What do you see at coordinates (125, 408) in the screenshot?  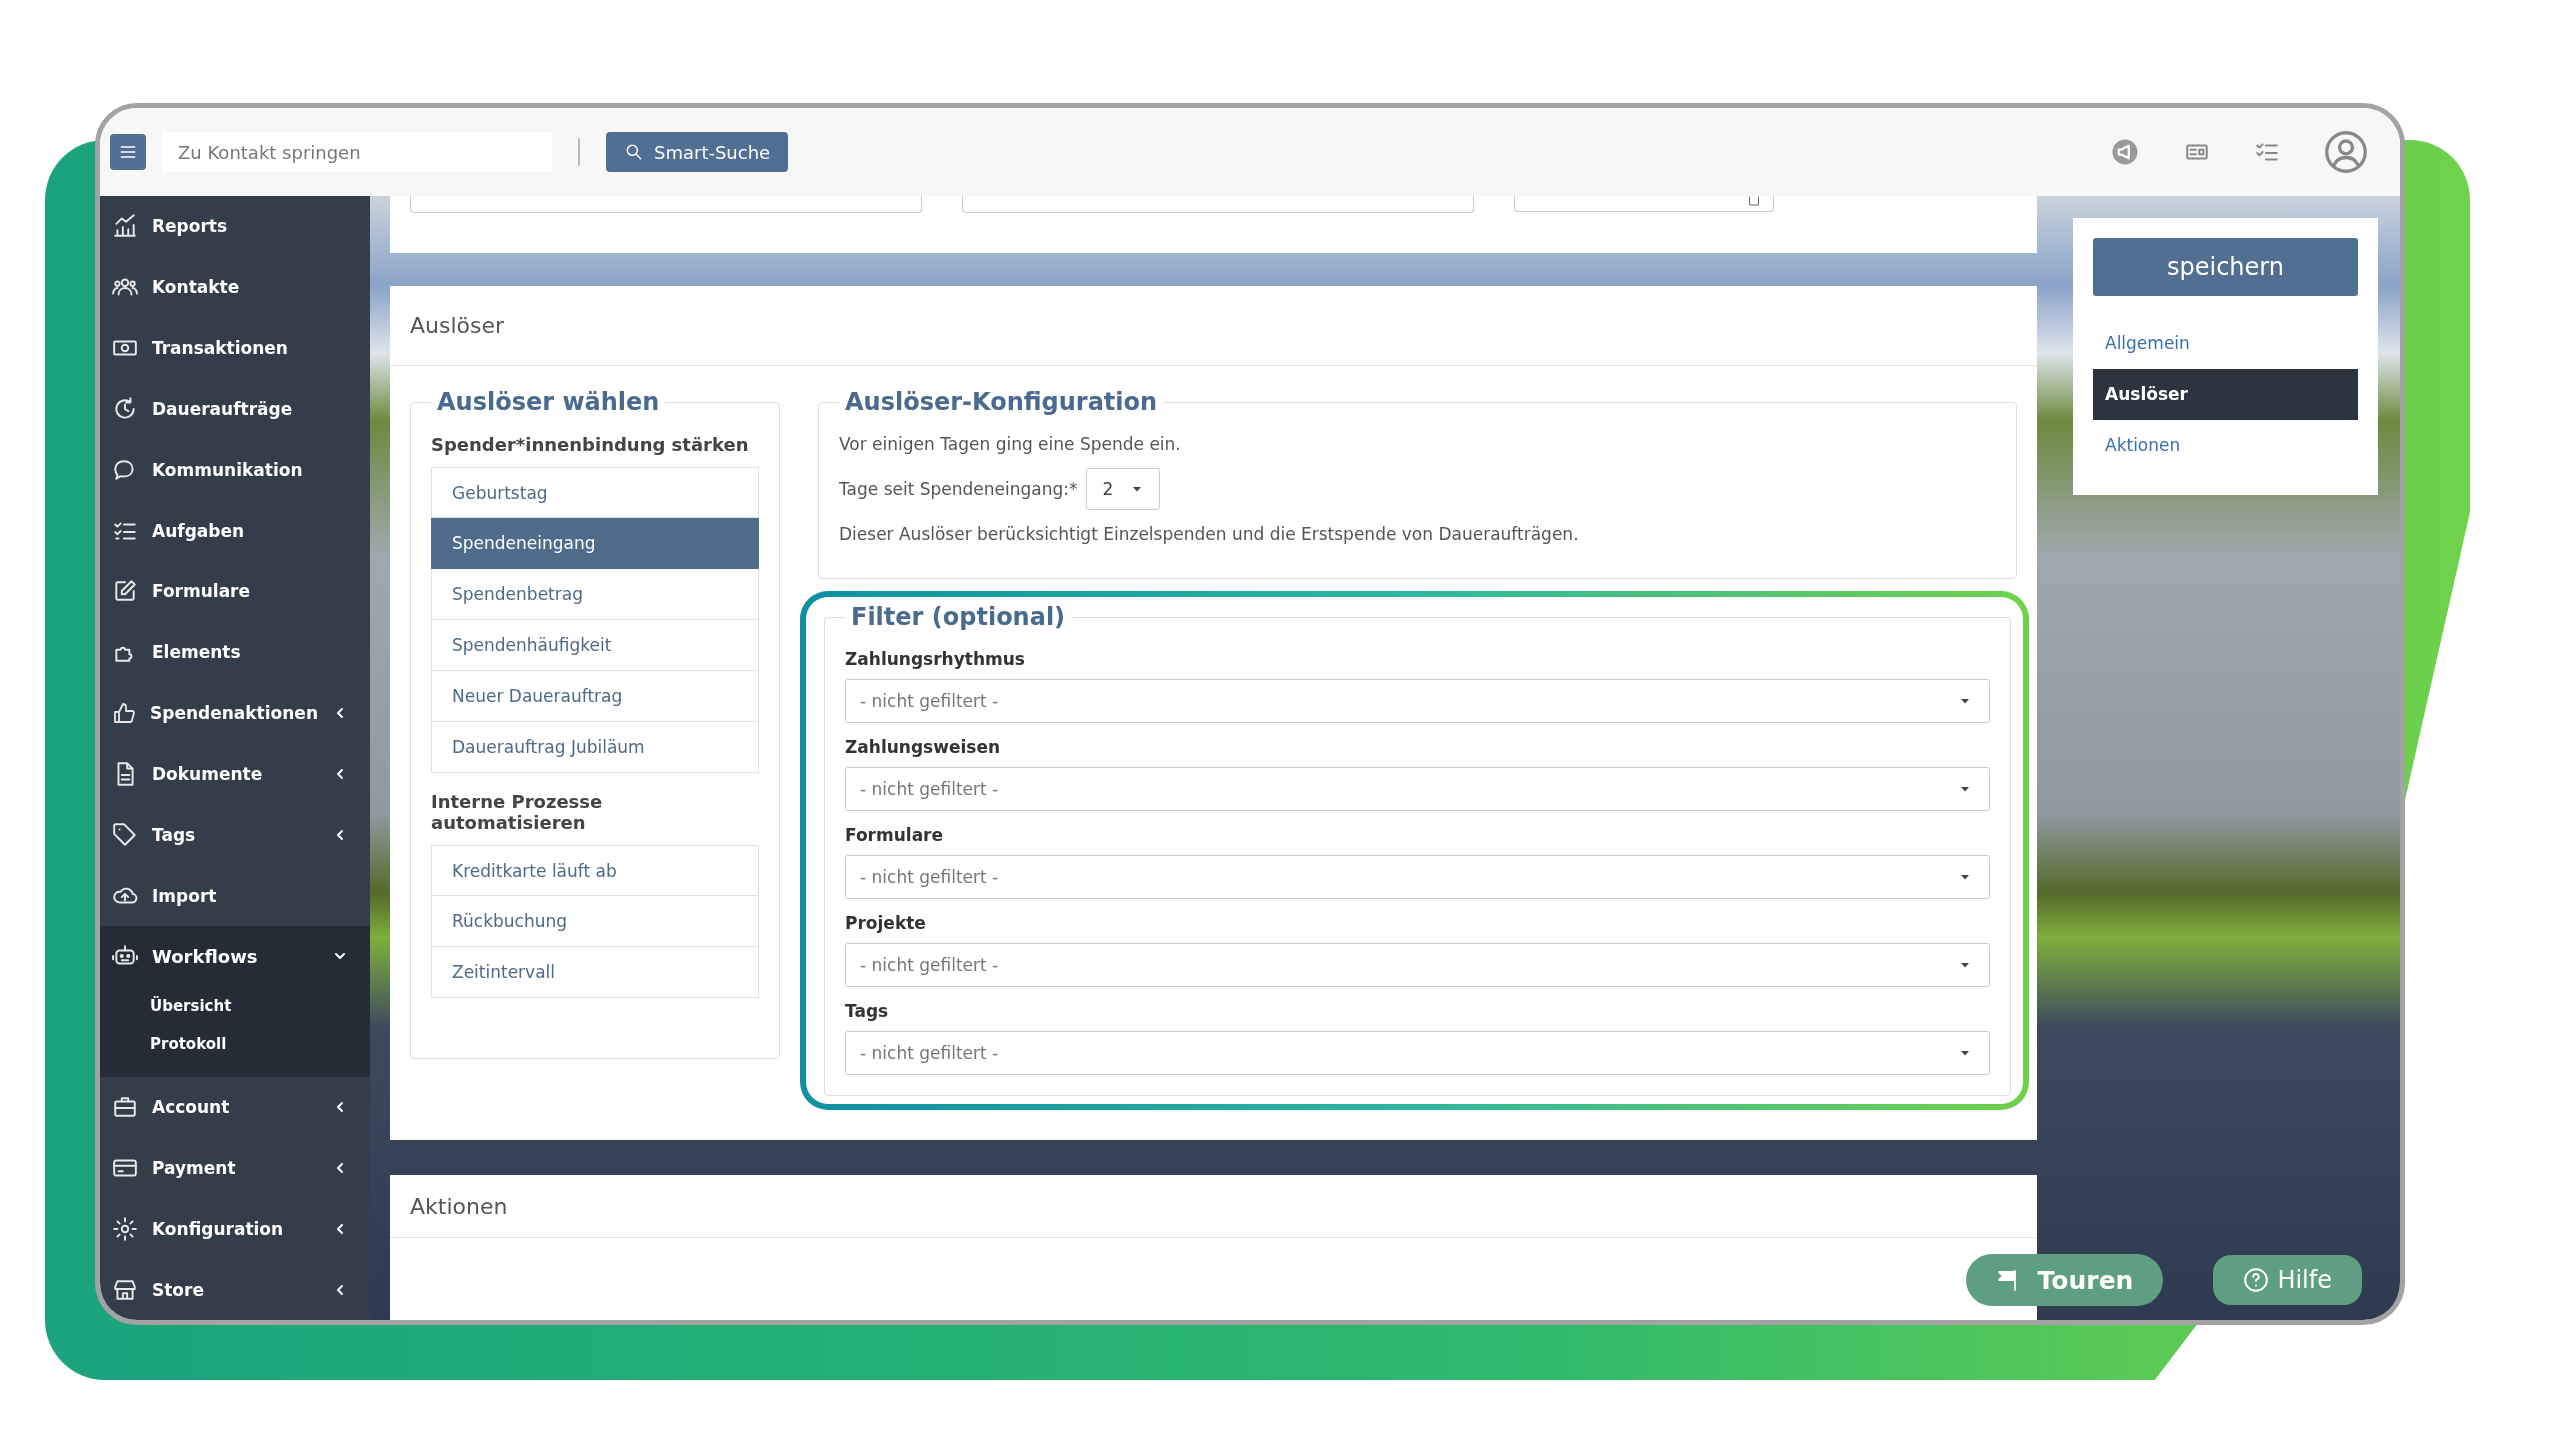 I see `circular-arrow-icon` at bounding box center [125, 408].